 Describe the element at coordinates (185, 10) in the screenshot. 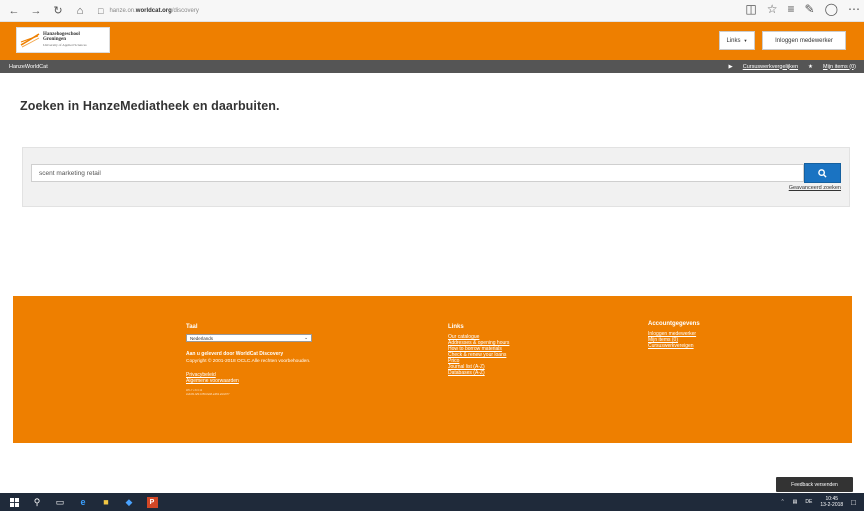

I see `address-path: /discovery` at that location.